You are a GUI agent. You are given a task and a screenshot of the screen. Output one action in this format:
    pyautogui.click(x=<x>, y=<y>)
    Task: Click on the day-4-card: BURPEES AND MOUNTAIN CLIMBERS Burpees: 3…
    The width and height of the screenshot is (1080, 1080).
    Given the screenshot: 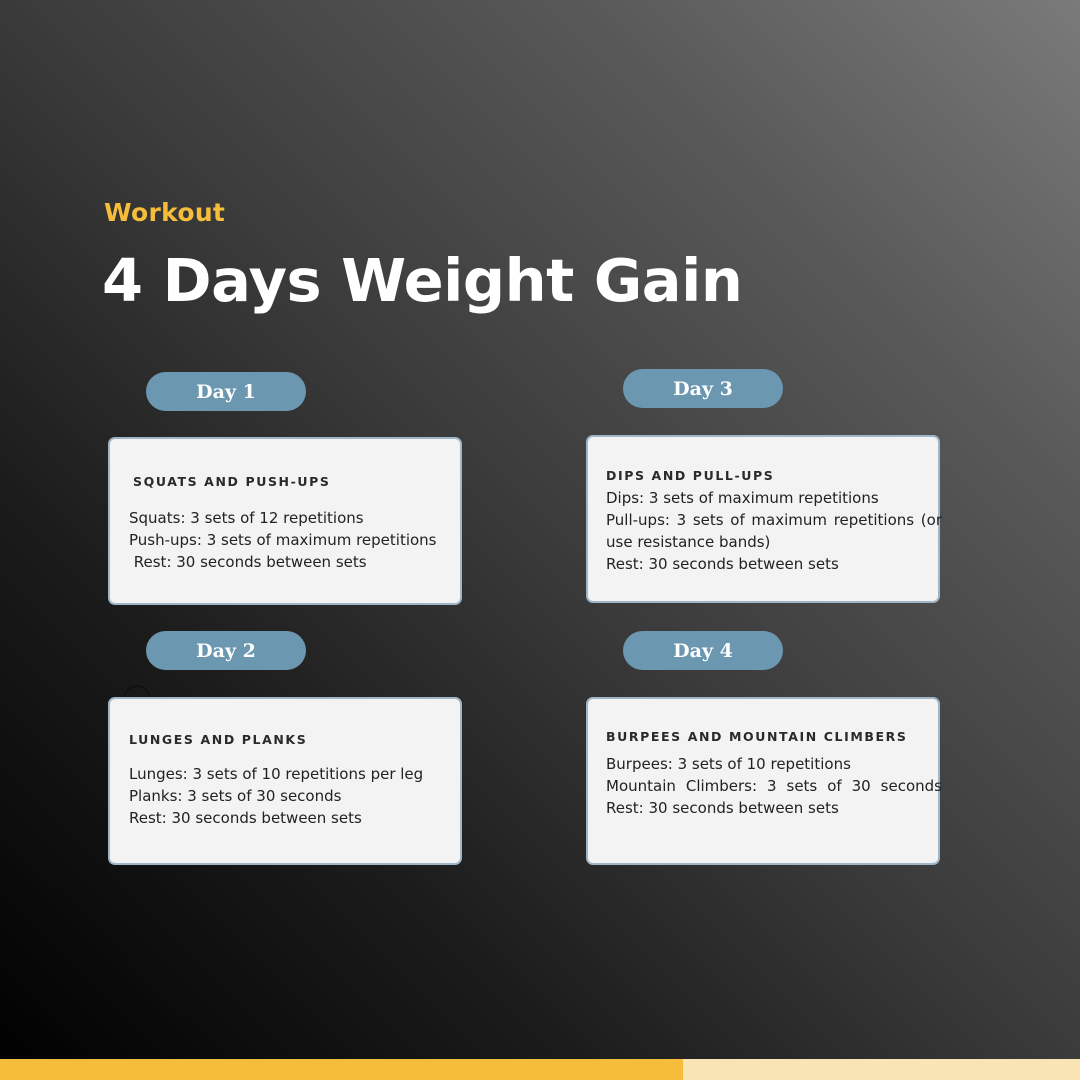 What is the action you would take?
    pyautogui.click(x=764, y=781)
    